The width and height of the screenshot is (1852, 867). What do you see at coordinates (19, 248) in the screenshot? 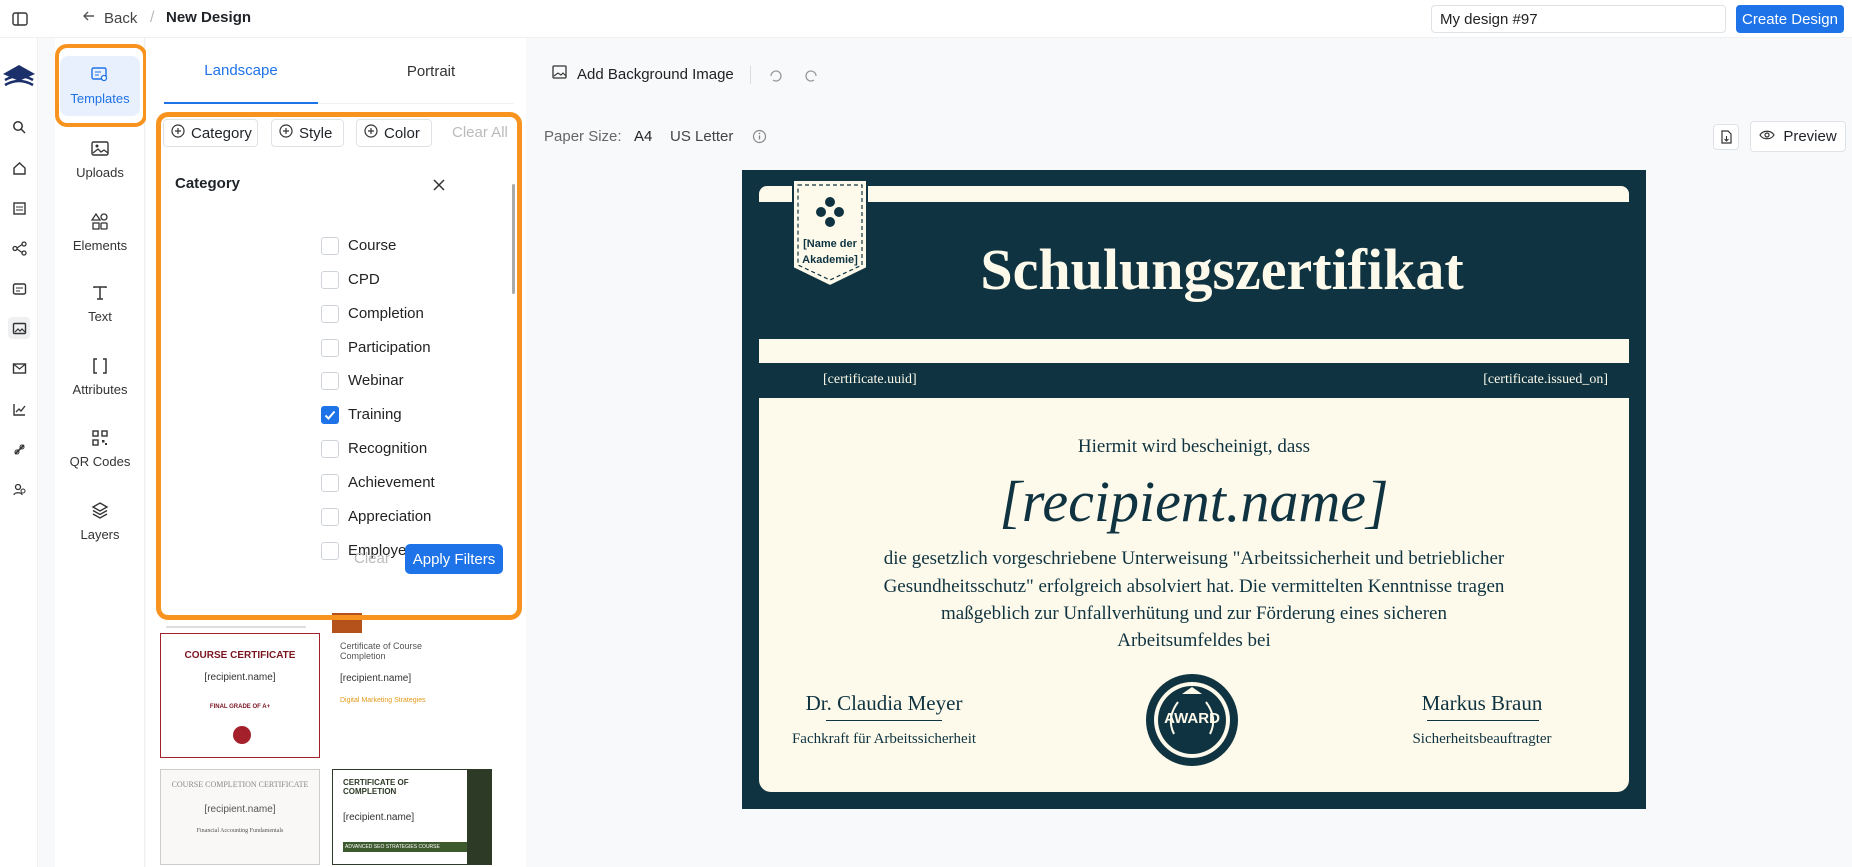
I see `workflow-icon` at bounding box center [19, 248].